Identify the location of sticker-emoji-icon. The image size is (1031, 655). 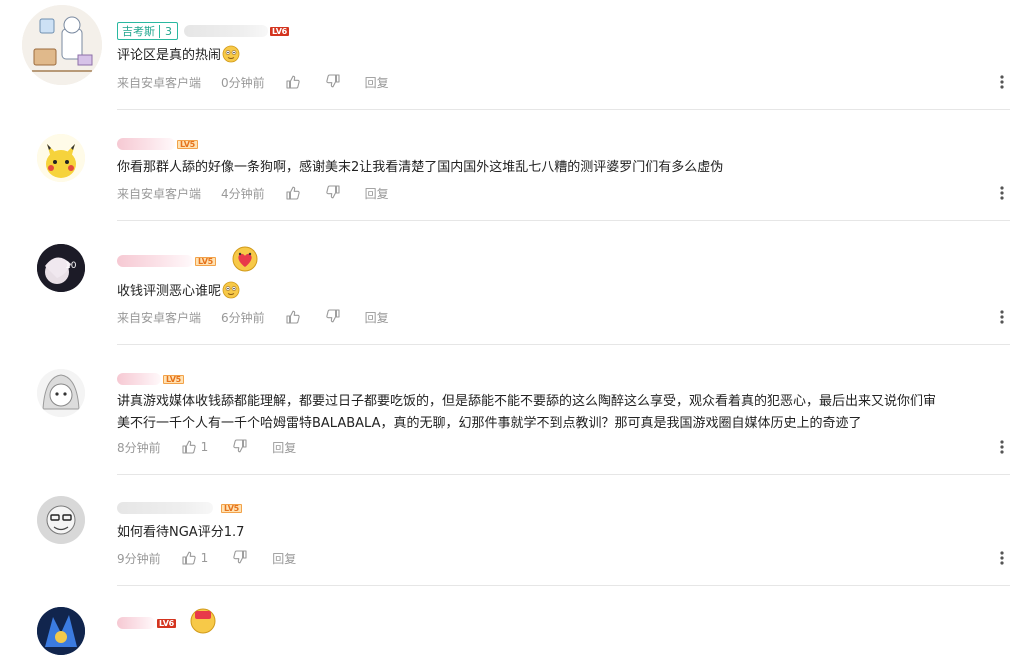
(203, 621).